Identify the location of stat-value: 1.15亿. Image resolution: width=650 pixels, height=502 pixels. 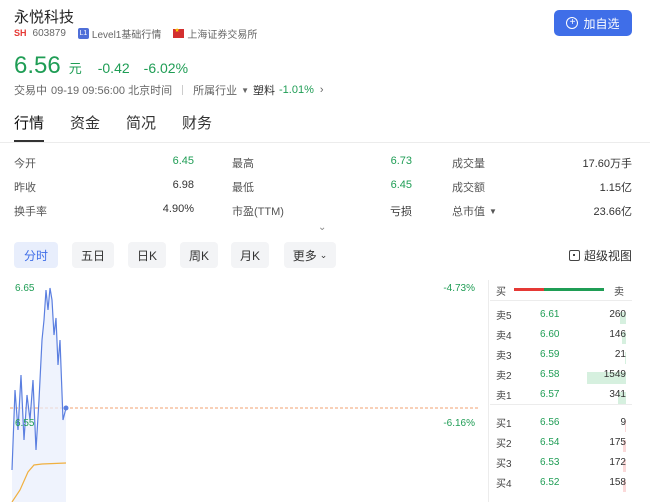
(615, 188).